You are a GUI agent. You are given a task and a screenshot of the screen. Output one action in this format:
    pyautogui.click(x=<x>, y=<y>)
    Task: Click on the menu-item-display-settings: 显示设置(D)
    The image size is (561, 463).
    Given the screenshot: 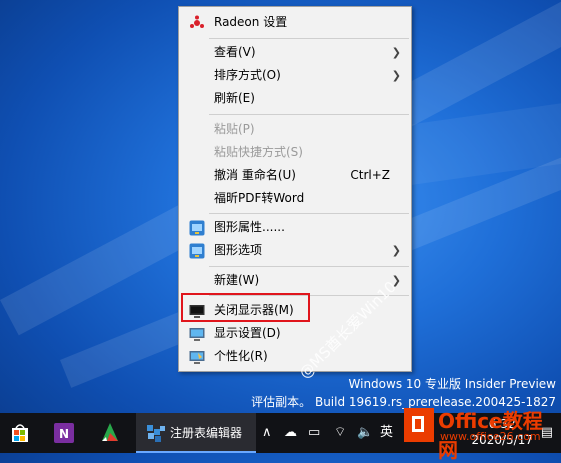 What is the action you would take?
    pyautogui.click(x=295, y=333)
    